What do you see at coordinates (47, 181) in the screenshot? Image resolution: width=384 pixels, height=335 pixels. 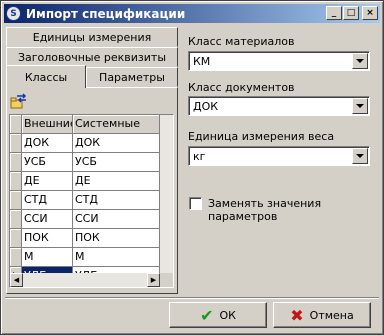 I see `cell-external: ДЕ` at bounding box center [47, 181].